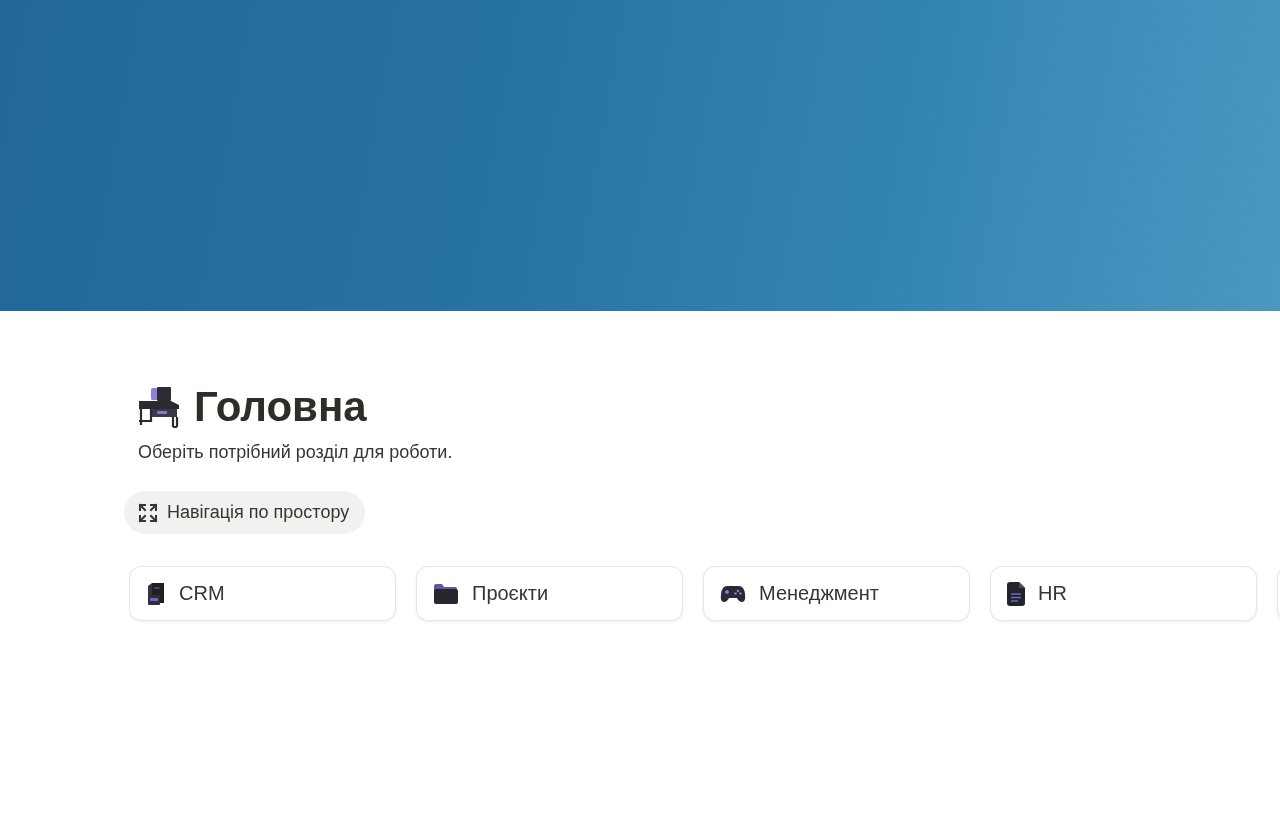 This screenshot has height=817, width=1280. What do you see at coordinates (148, 512) in the screenshot?
I see `expand-icon` at bounding box center [148, 512].